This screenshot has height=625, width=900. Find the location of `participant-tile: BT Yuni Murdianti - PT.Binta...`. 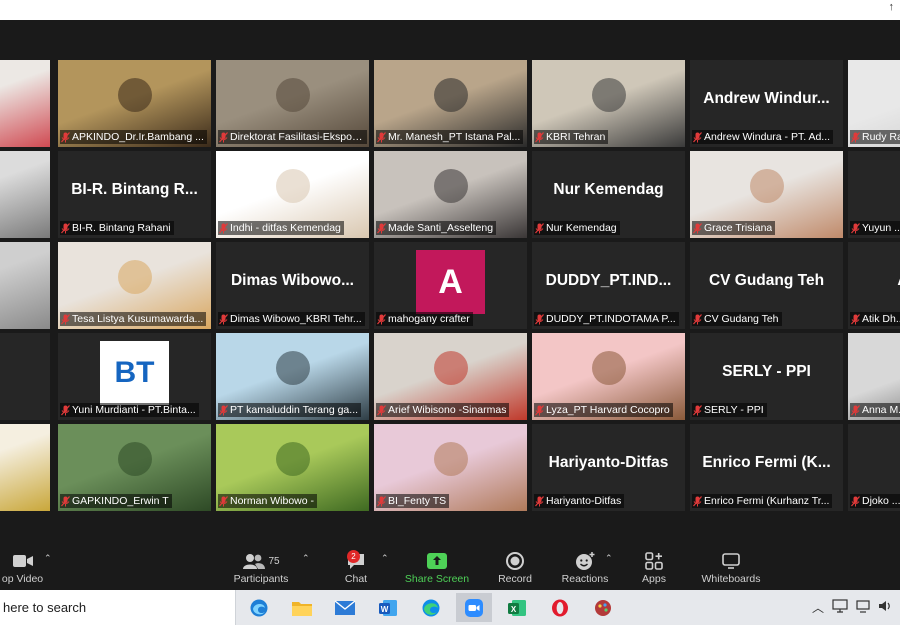

participant-tile: BT Yuni Murdianti - PT.Binta... is located at coordinates (134, 376).